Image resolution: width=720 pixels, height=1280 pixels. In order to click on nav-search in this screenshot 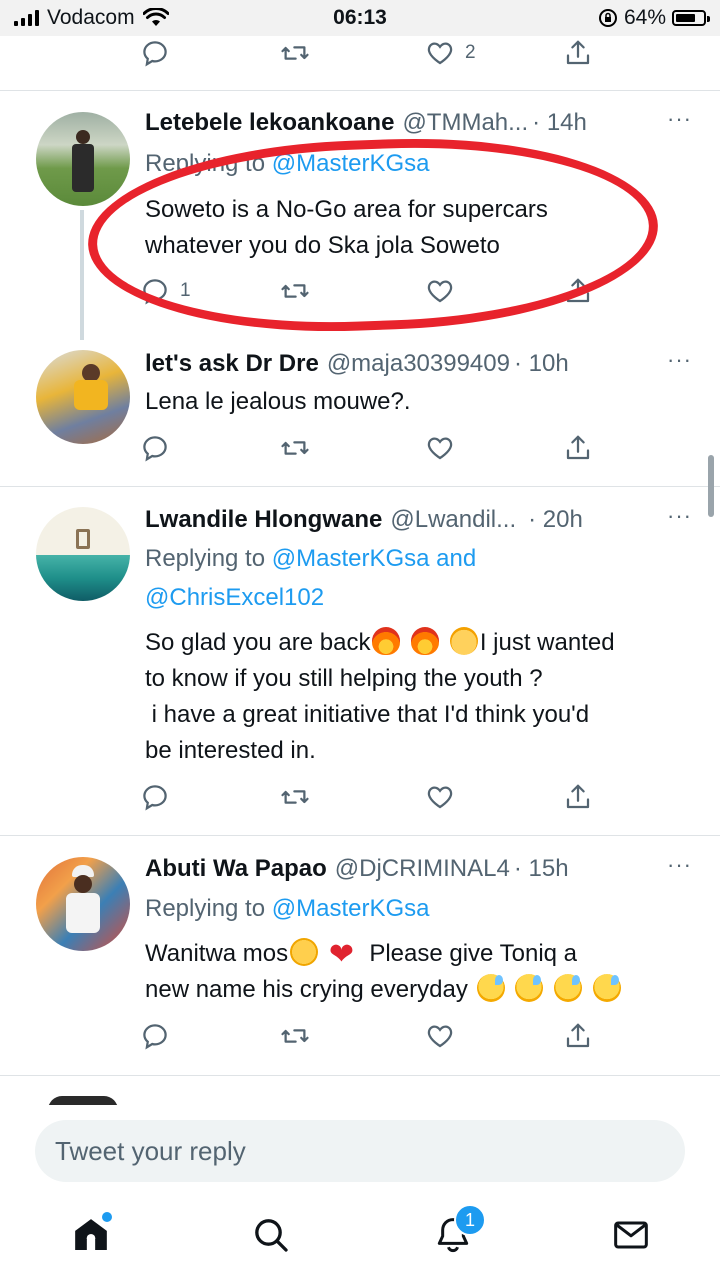, I will do `click(271, 1235)`.